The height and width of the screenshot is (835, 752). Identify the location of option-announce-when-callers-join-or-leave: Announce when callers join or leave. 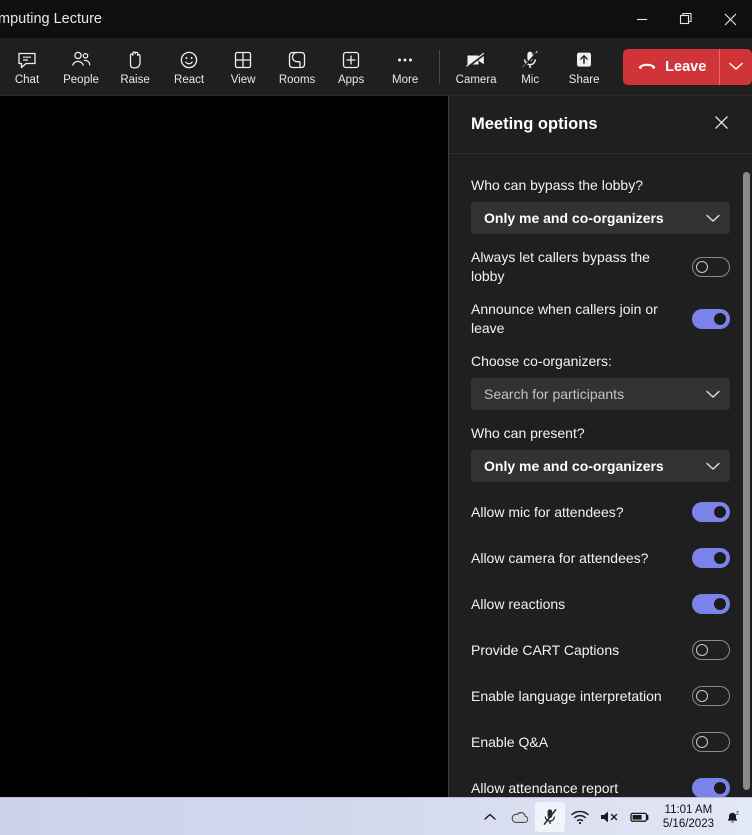
(600, 319).